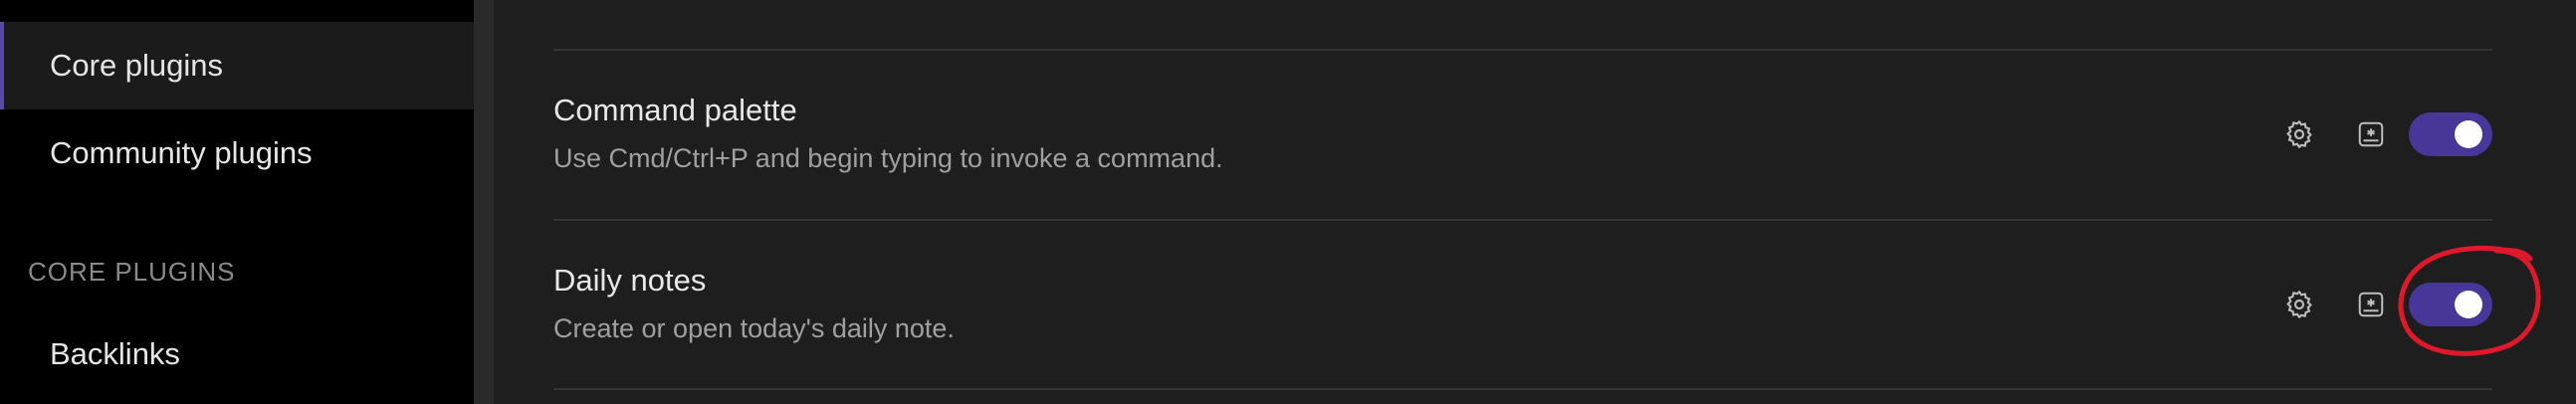 Image resolution: width=2576 pixels, height=404 pixels. What do you see at coordinates (754, 328) in the screenshot?
I see `setting-description: Create or open today's daily note.` at bounding box center [754, 328].